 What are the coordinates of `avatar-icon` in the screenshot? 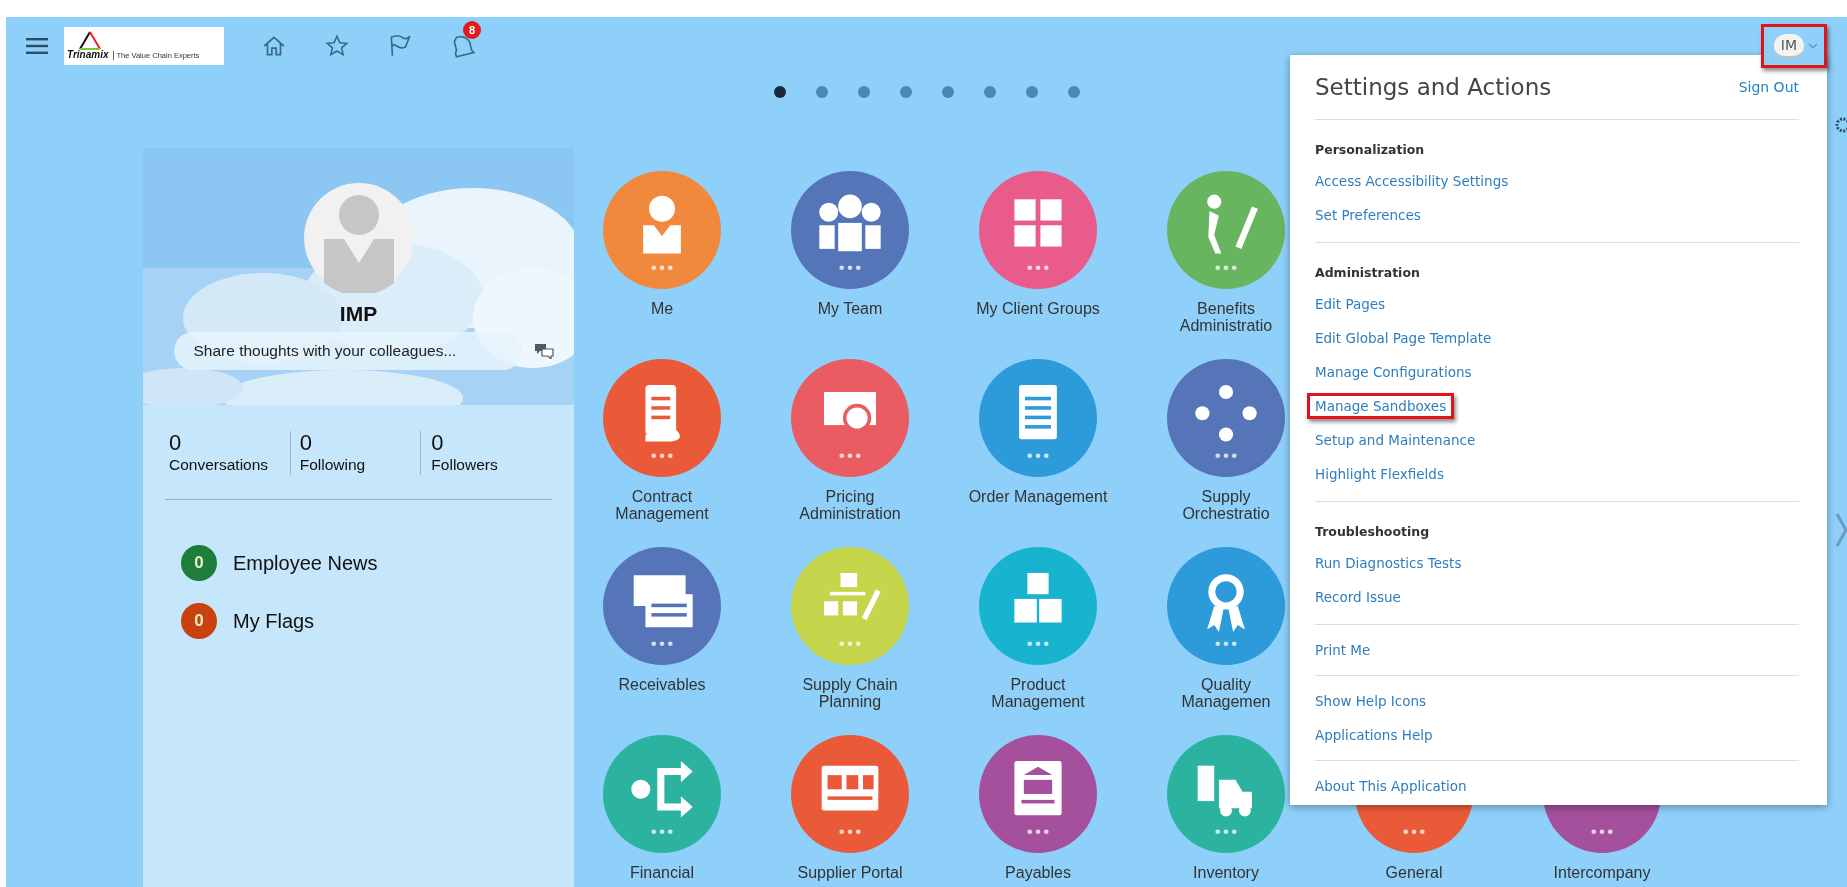 It's located at (358, 238).